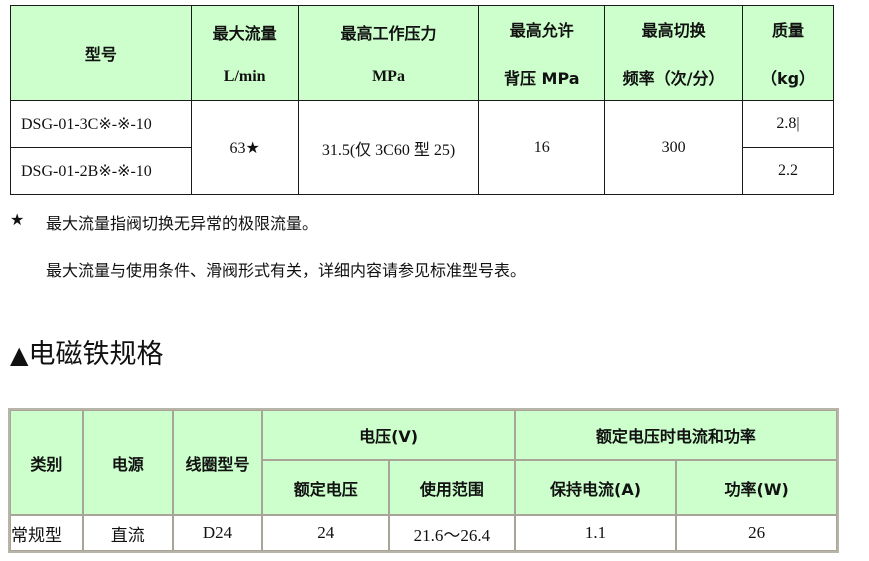 This screenshot has width=869, height=561. Describe the element at coordinates (595, 533) in the screenshot. I see `holding-current-cell: 1.1` at that location.